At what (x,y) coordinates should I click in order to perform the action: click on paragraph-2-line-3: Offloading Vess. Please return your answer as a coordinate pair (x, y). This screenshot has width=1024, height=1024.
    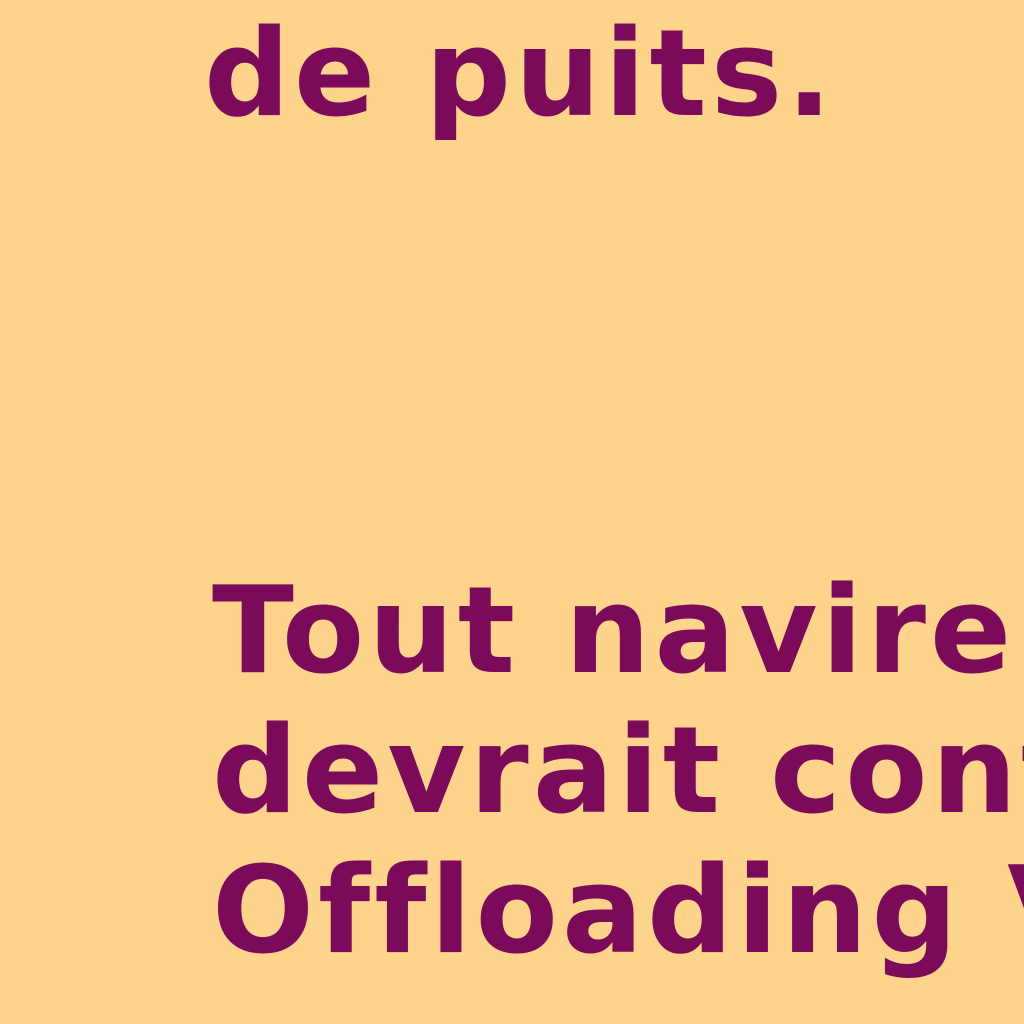
    Looking at the image, I should click on (618, 911).